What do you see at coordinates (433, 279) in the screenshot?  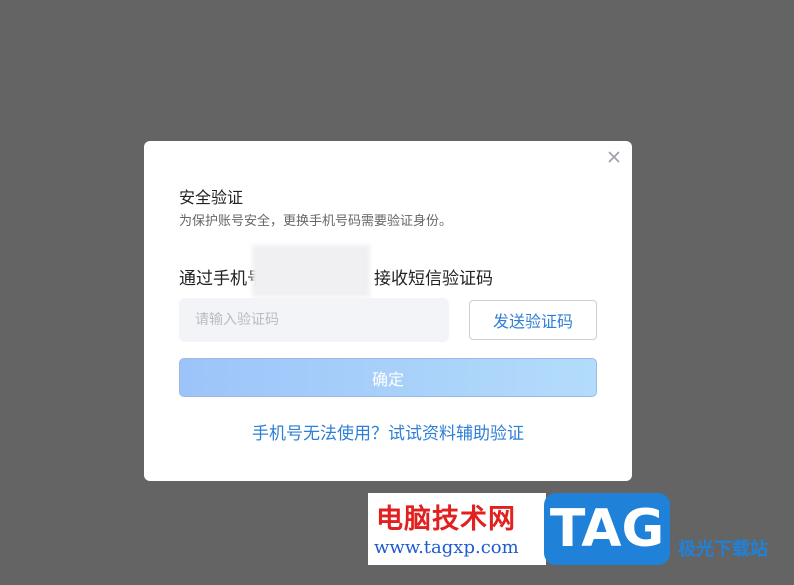 I see `phone-suffix-text: 接收短信验证码` at bounding box center [433, 279].